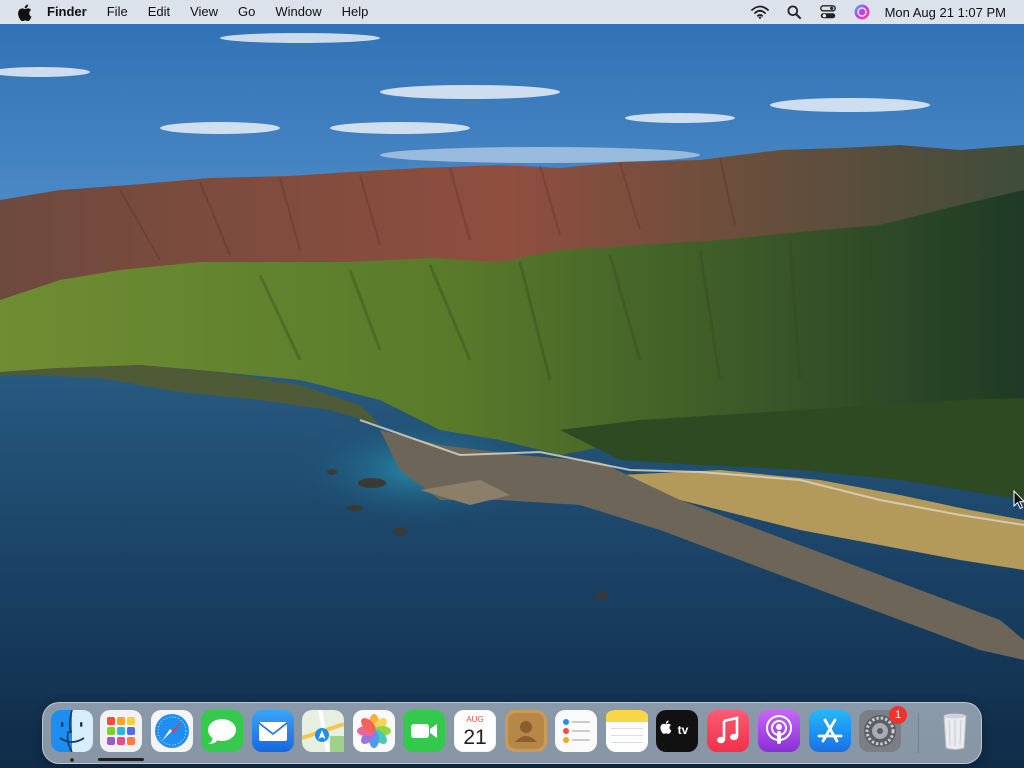 The height and width of the screenshot is (768, 1024). I want to click on dock-app-store, so click(830, 731).